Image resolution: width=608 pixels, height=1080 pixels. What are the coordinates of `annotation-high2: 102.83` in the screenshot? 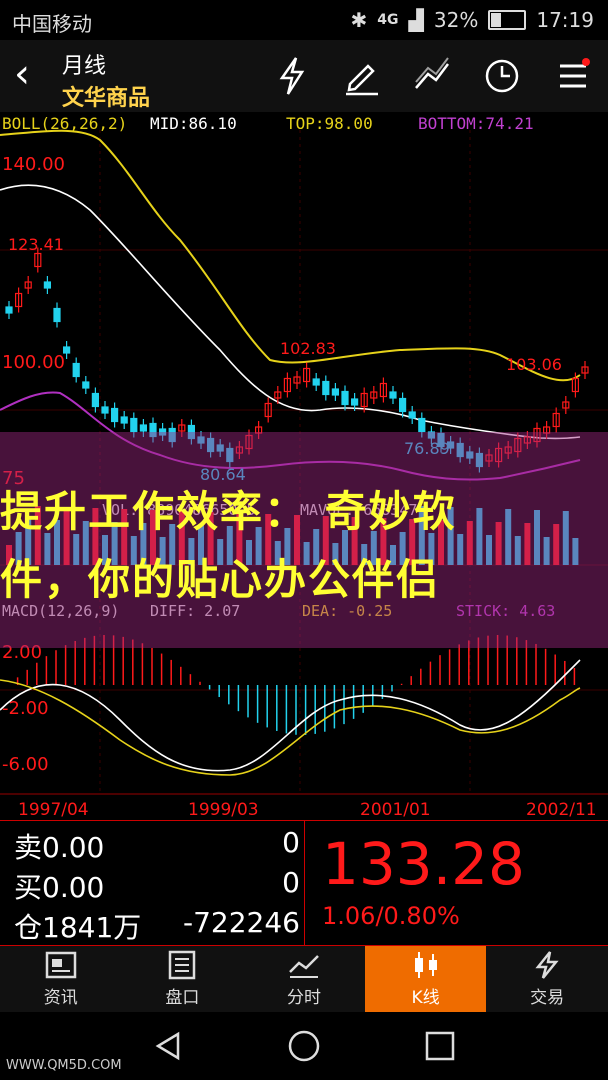 It's located at (308, 348).